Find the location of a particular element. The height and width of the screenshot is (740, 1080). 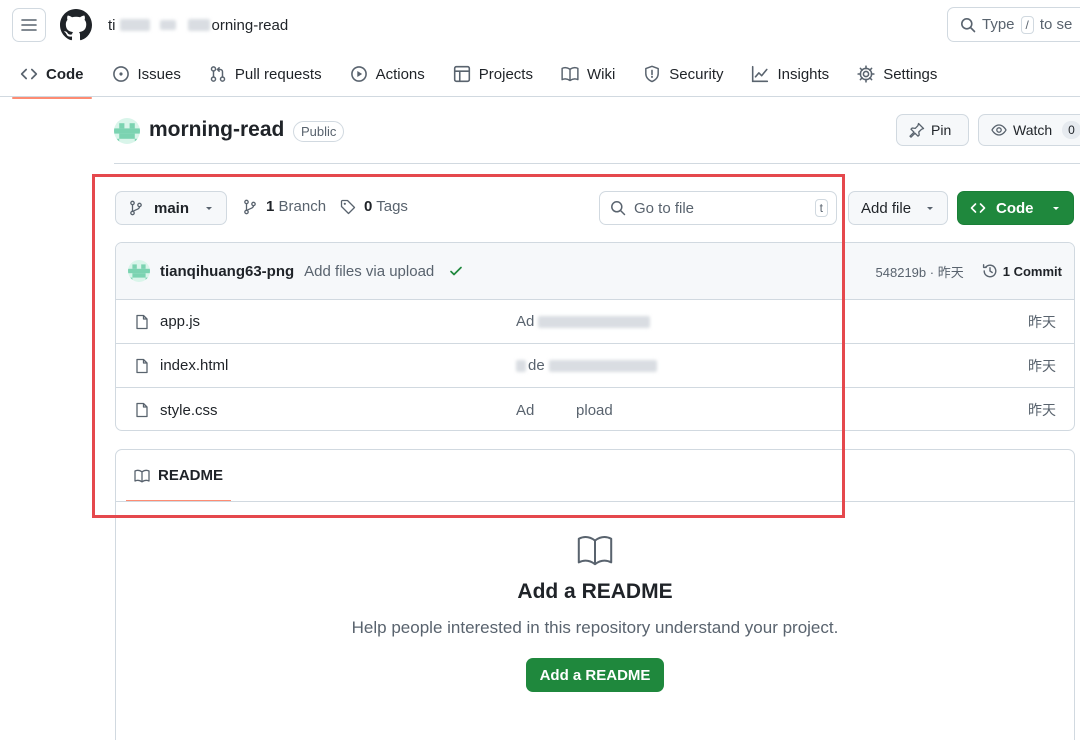

search-box: Type / to se is located at coordinates (1013, 24).